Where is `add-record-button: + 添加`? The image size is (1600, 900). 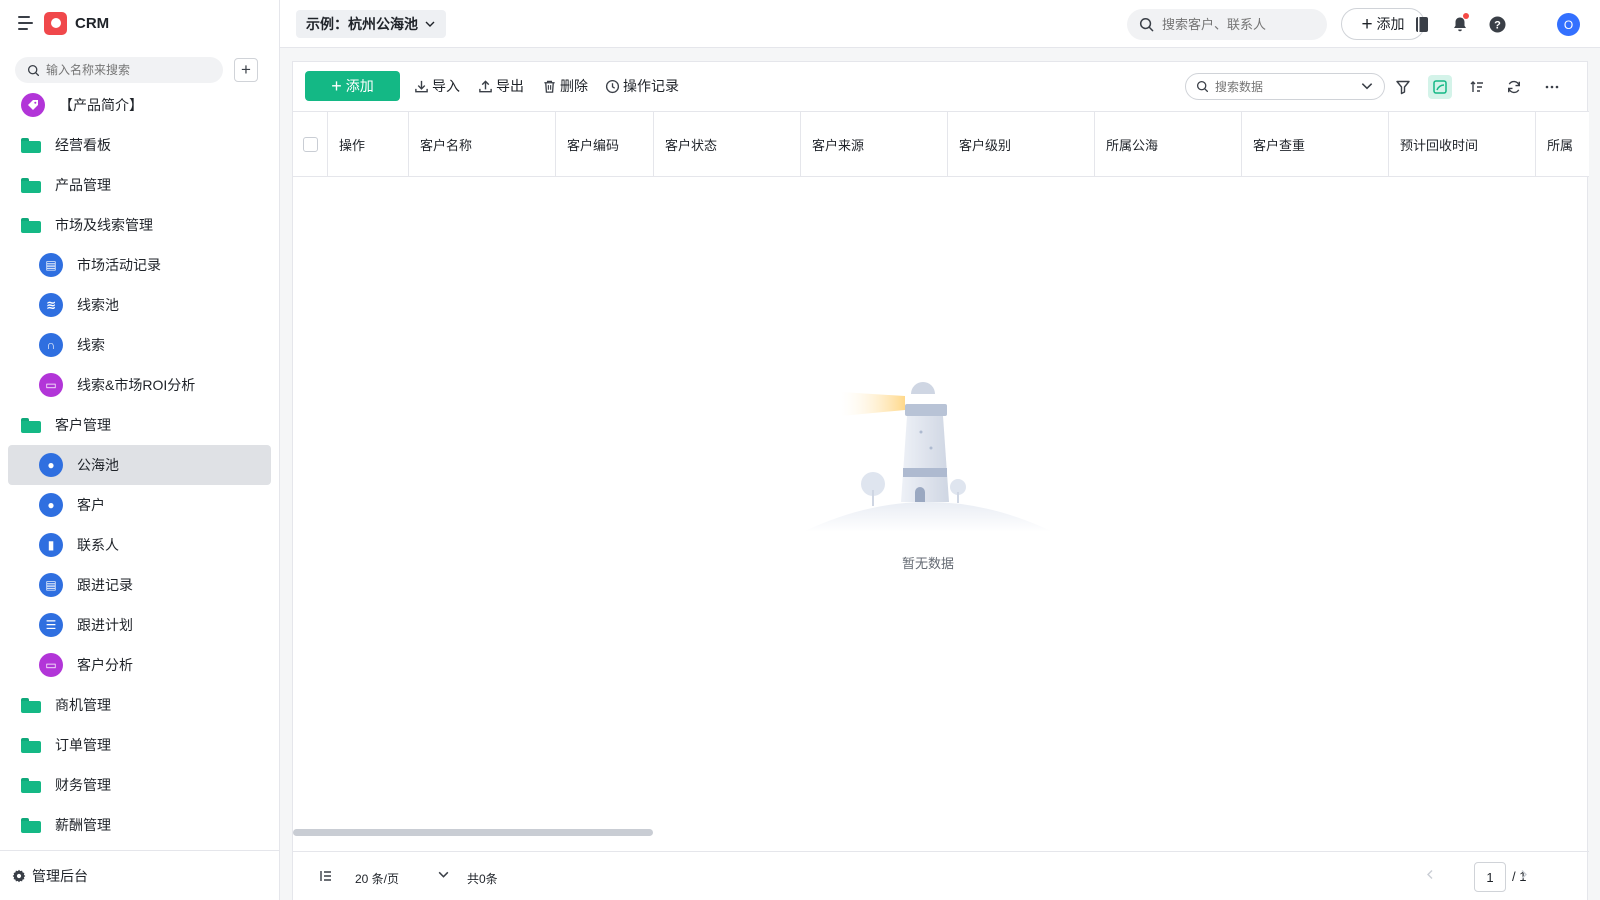 add-record-button: + 添加 is located at coordinates (352, 86).